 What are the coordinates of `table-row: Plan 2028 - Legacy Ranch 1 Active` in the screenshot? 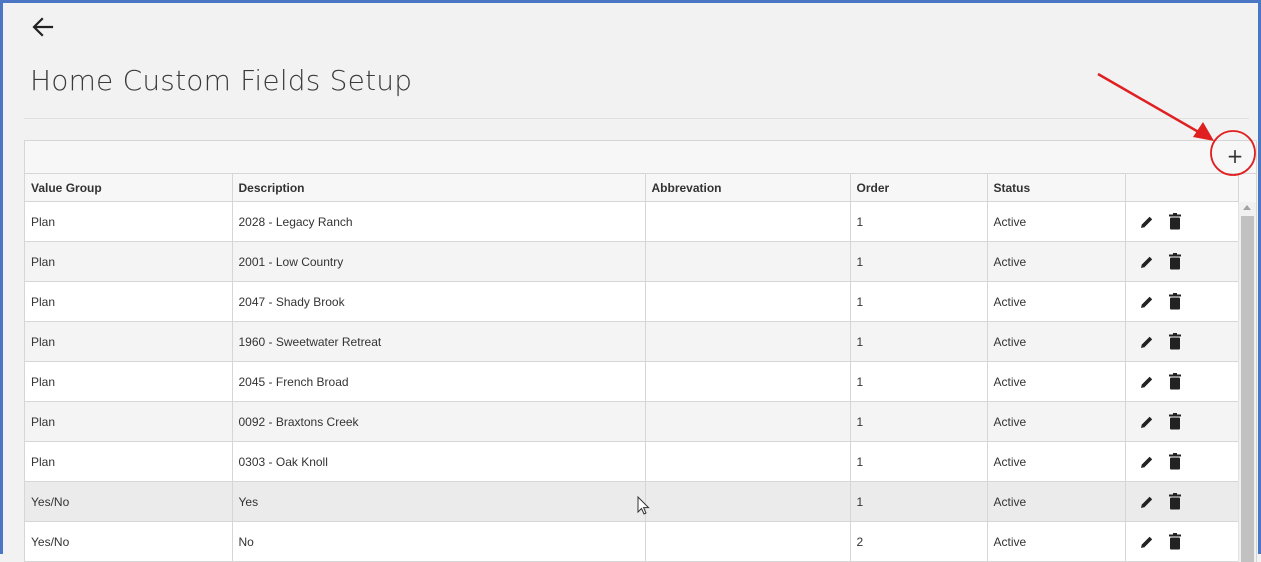 It's located at (632, 221).